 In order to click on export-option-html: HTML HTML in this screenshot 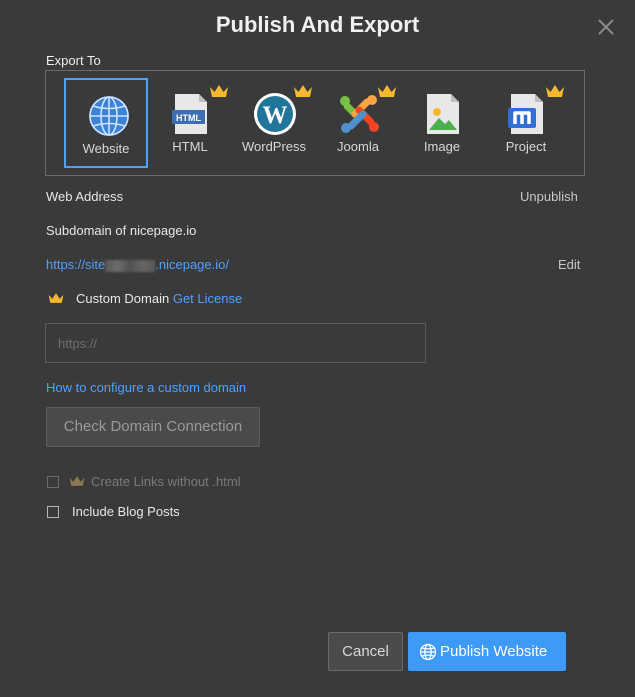, I will do `click(190, 123)`.